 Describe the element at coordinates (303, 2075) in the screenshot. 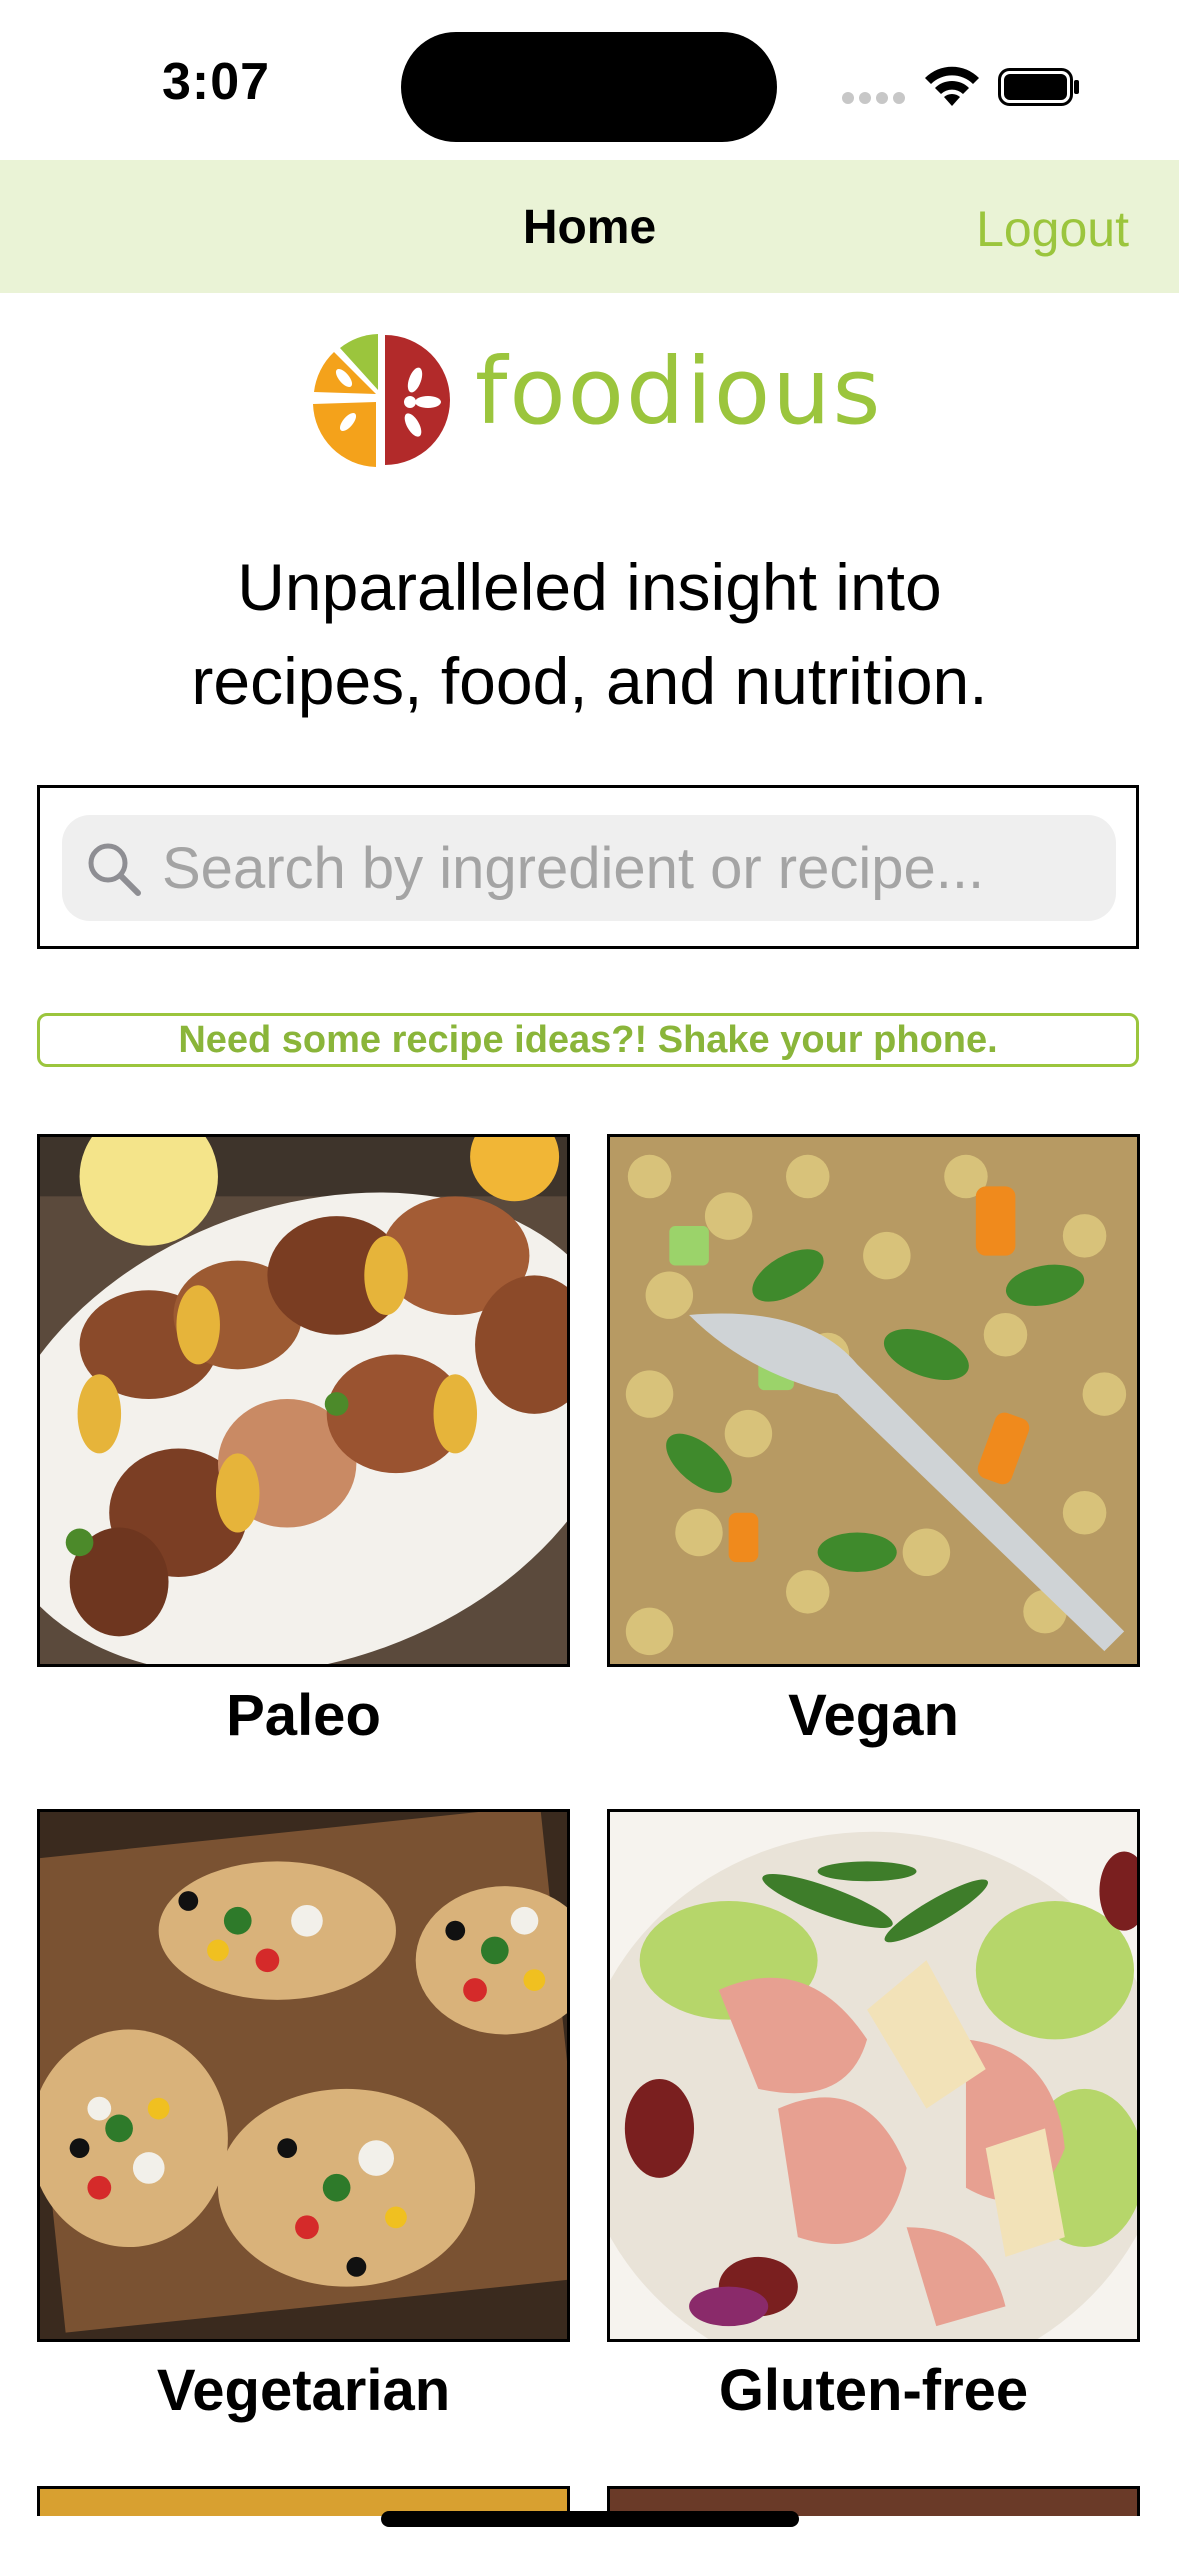

I see `vegetarian-image` at that location.